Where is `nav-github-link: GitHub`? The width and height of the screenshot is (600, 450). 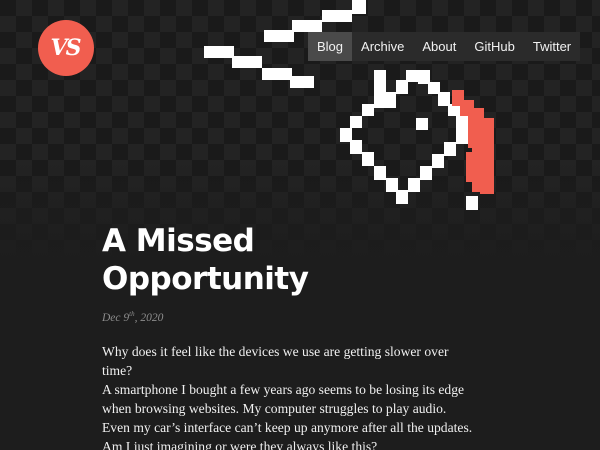
nav-github-link: GitHub is located at coordinates (494, 46).